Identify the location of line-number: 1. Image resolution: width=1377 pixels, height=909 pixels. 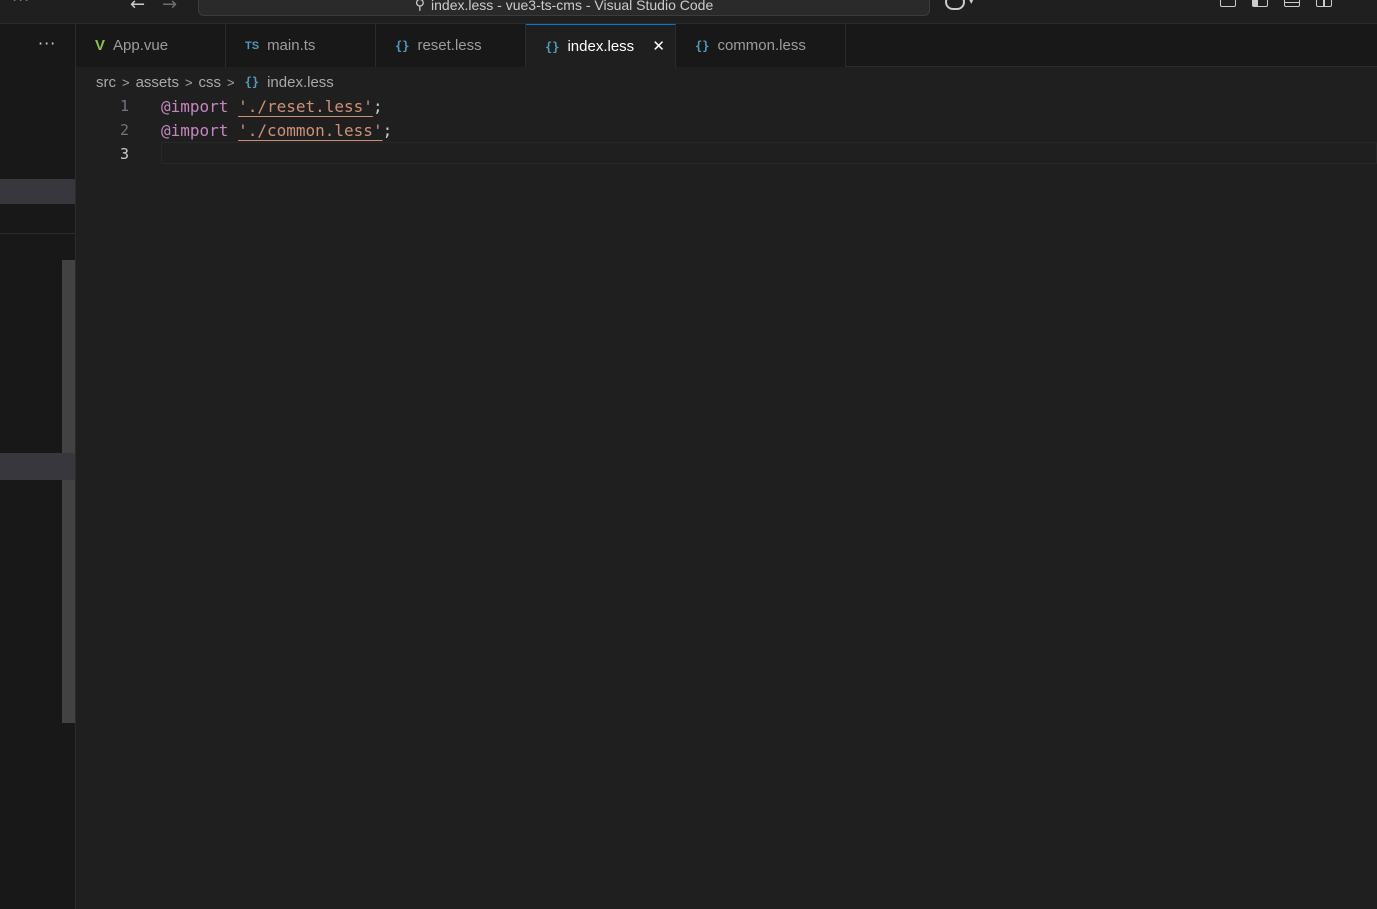
(124, 106).